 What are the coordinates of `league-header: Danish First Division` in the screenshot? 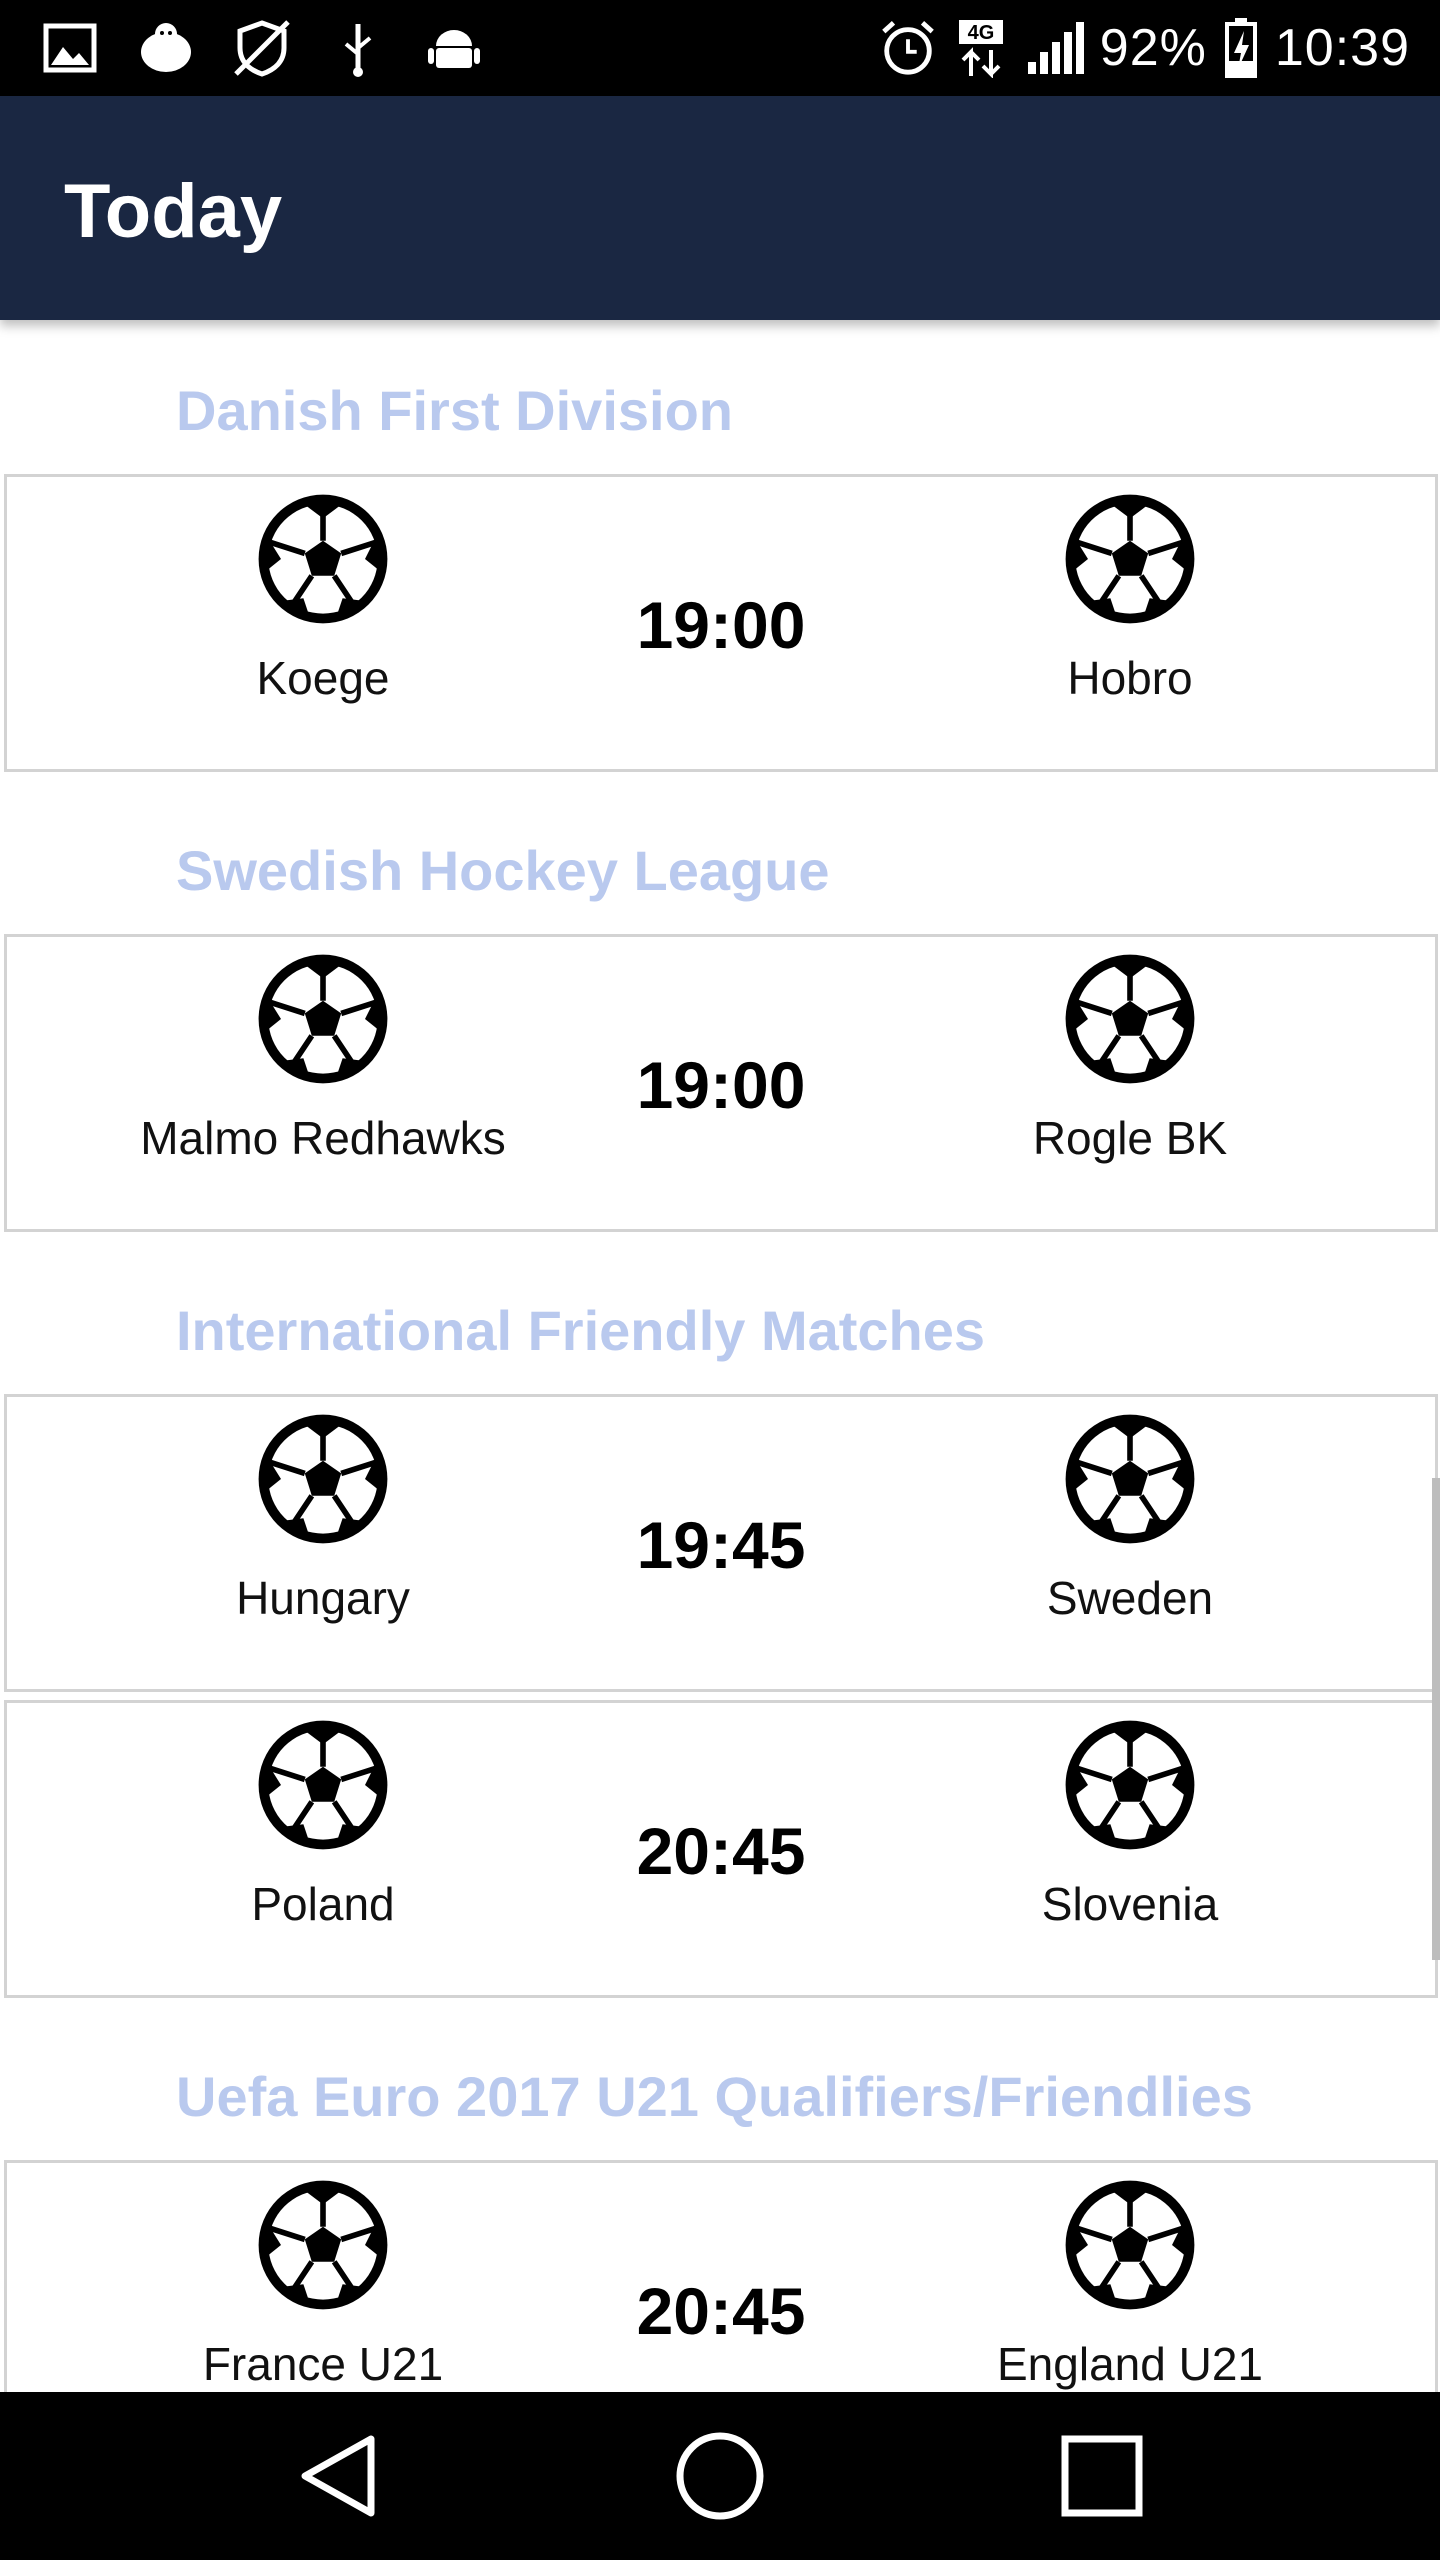 It's located at (720, 397).